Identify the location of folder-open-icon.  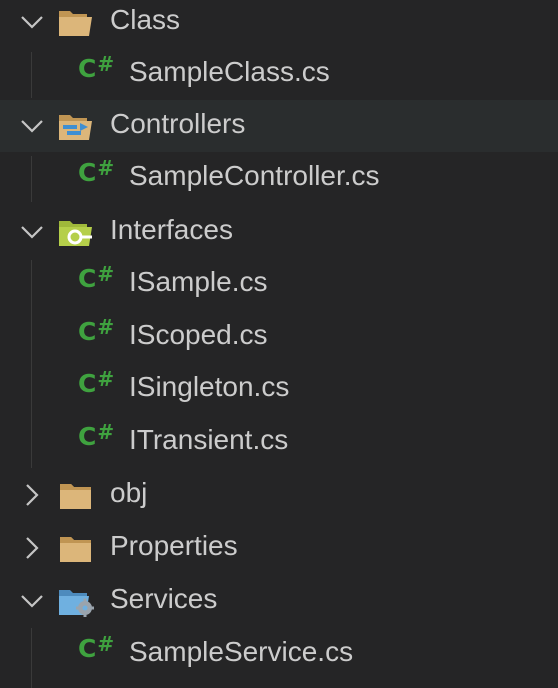
(76, 22).